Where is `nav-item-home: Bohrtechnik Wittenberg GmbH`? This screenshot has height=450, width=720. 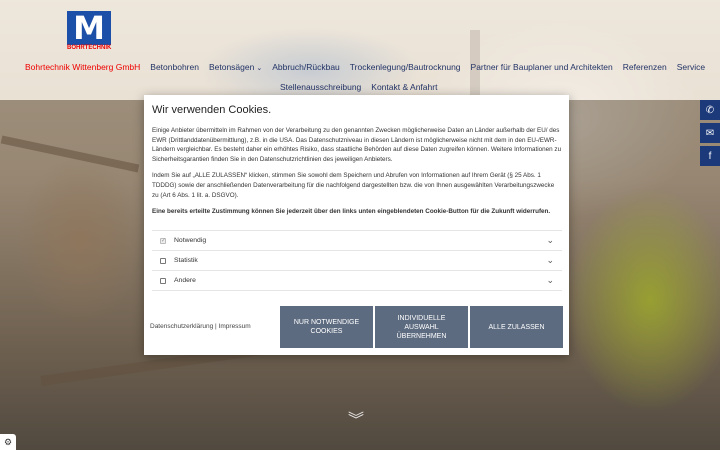
nav-item-home: Bohrtechnik Wittenberg GmbH is located at coordinates (82, 68).